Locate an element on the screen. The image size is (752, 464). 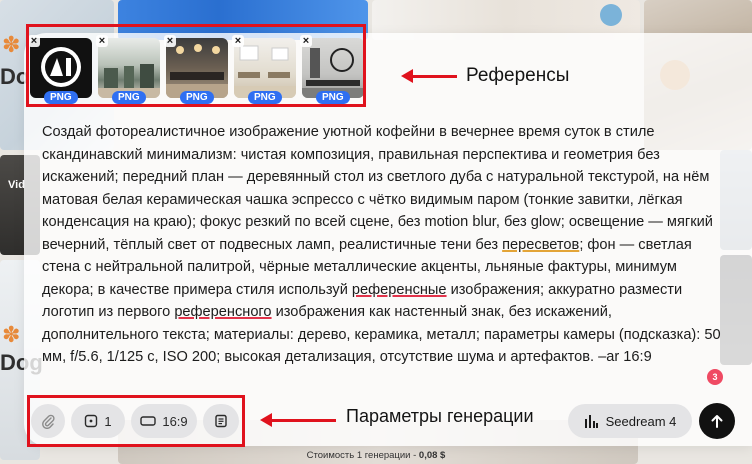
params-annotation-label: Параметры генерации is located at coordinates (440, 416).